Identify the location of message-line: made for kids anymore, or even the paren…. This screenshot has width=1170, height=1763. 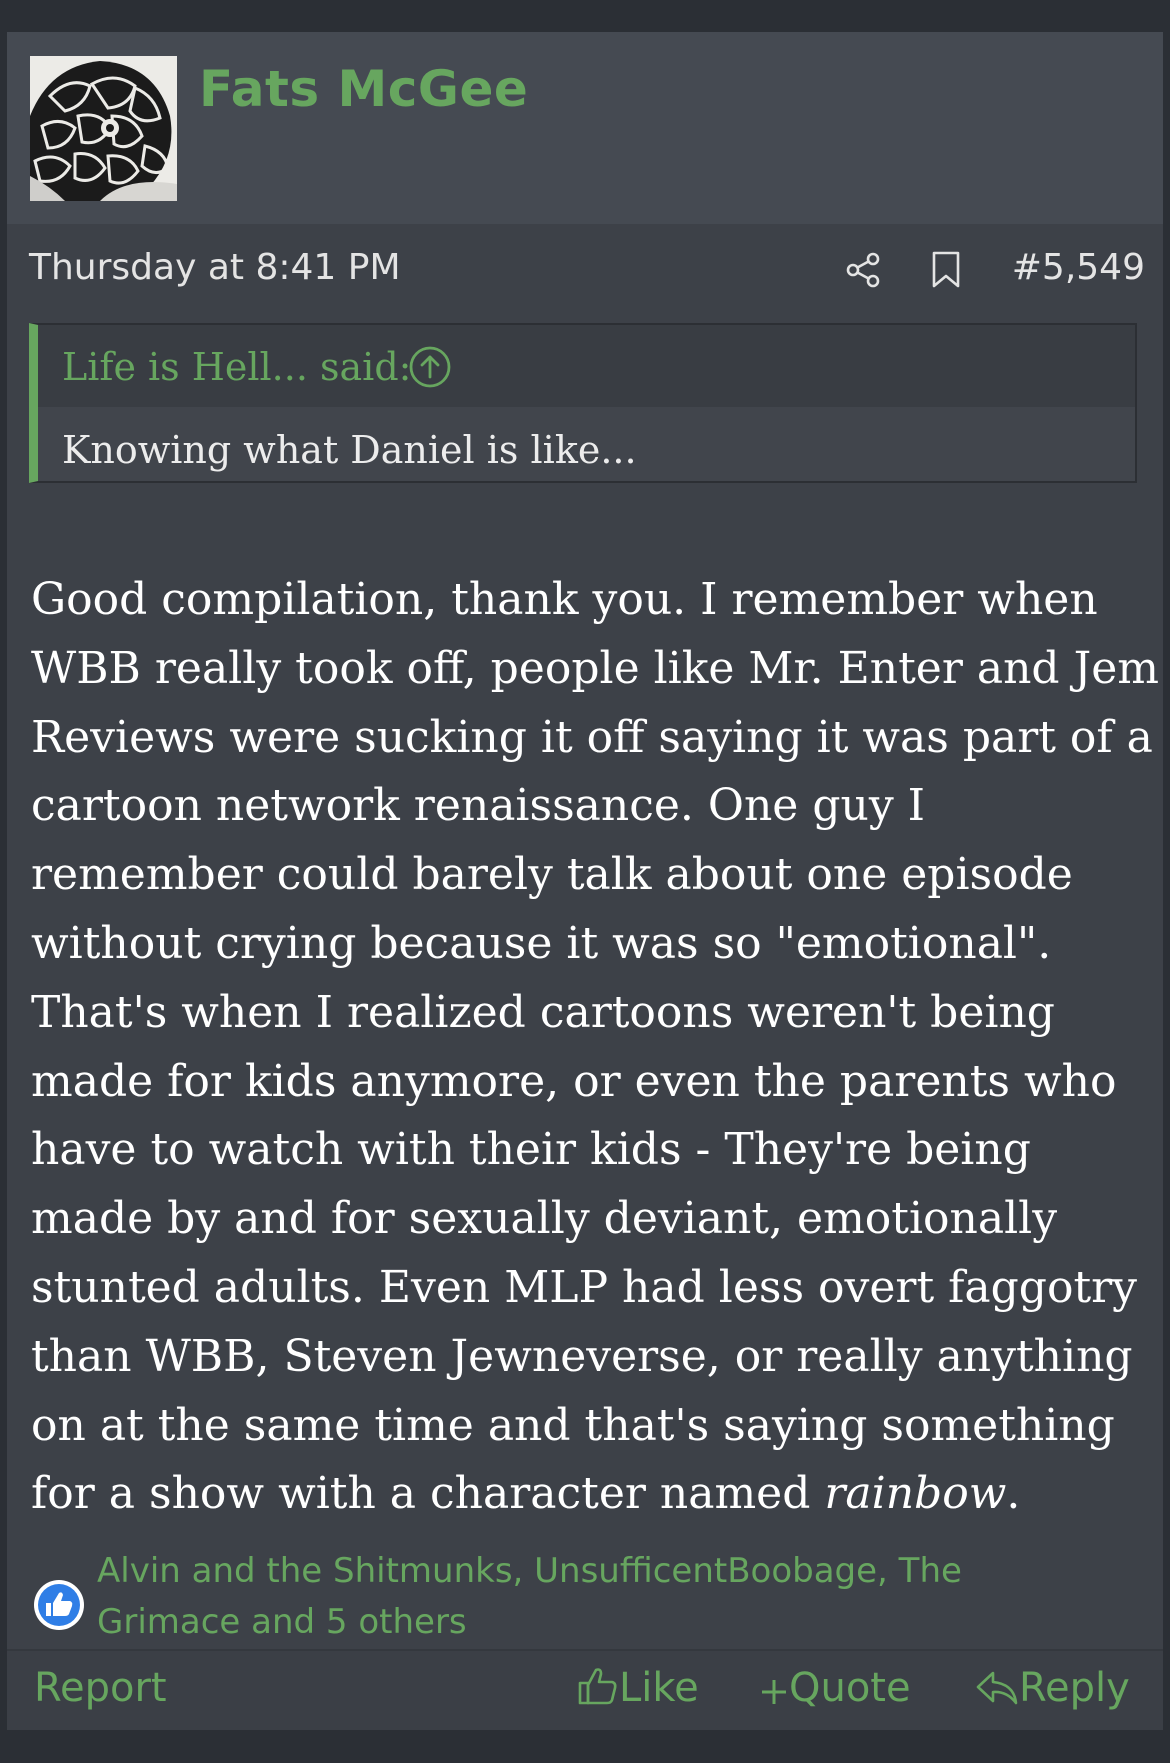
(574, 1081).